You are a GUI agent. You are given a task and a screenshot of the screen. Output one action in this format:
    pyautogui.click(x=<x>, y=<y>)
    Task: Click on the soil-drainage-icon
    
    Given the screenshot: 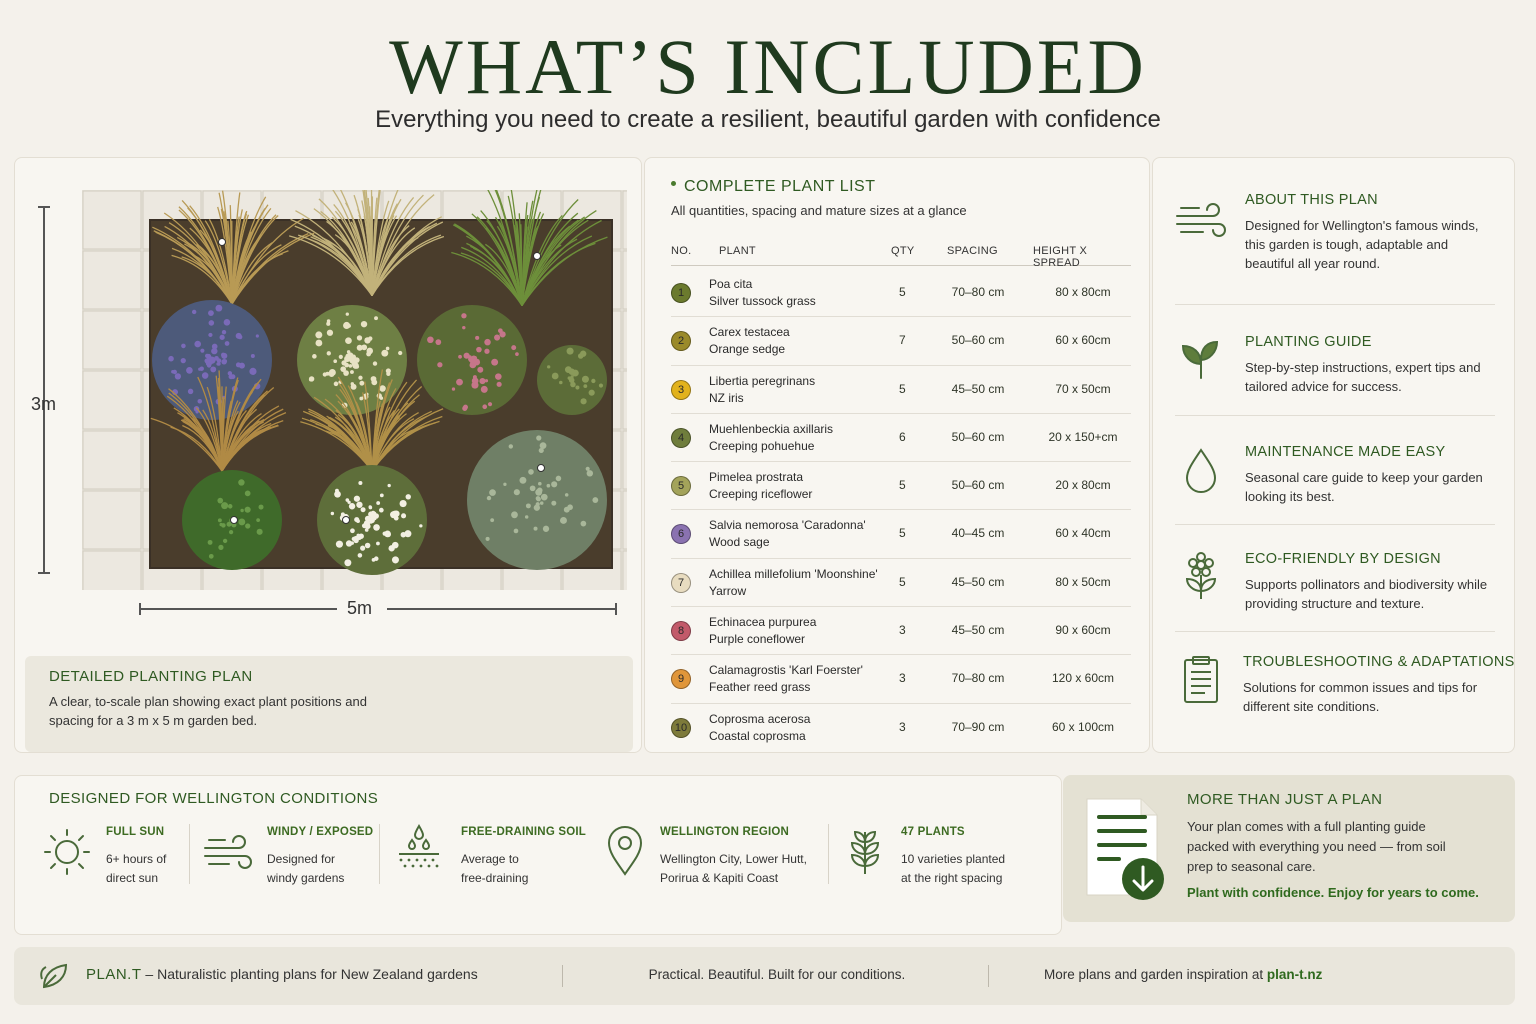 What is the action you would take?
    pyautogui.click(x=419, y=846)
    